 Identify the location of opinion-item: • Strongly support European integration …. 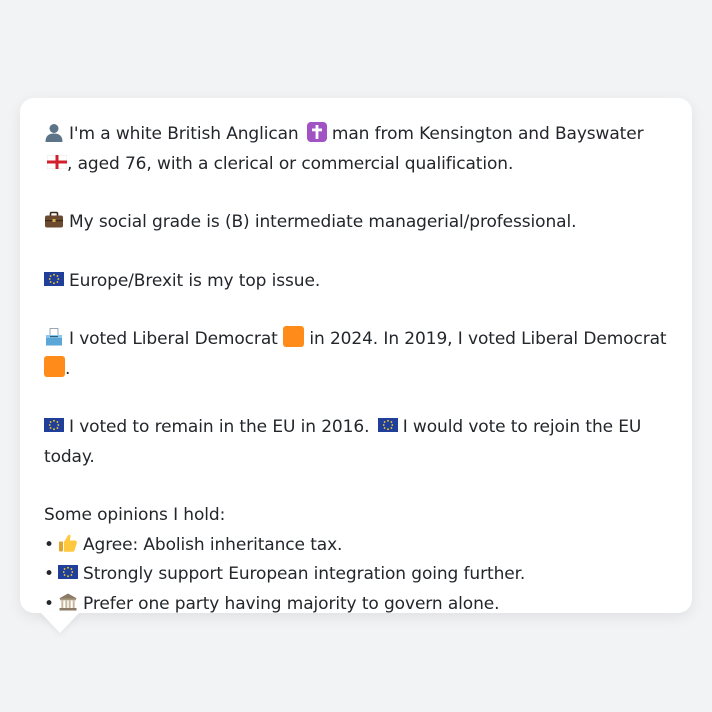
(356, 575).